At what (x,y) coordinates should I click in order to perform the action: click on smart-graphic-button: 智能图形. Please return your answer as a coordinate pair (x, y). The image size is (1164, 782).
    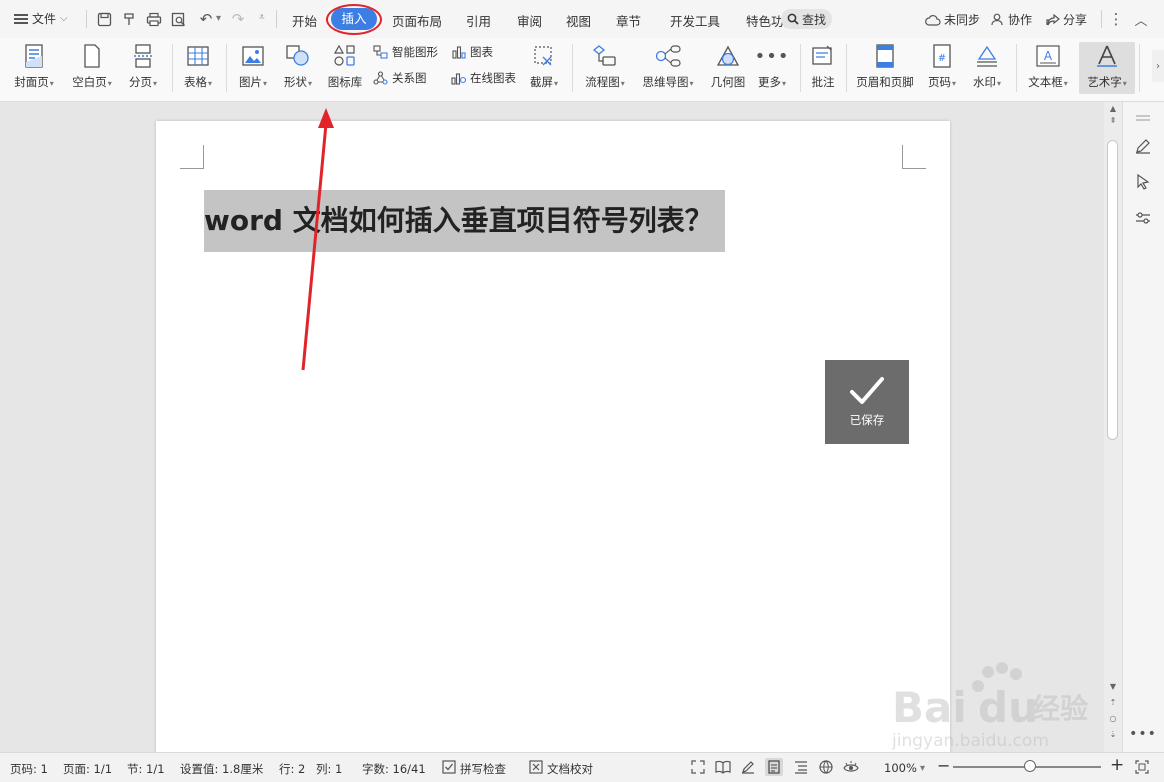
    Looking at the image, I should click on (405, 52).